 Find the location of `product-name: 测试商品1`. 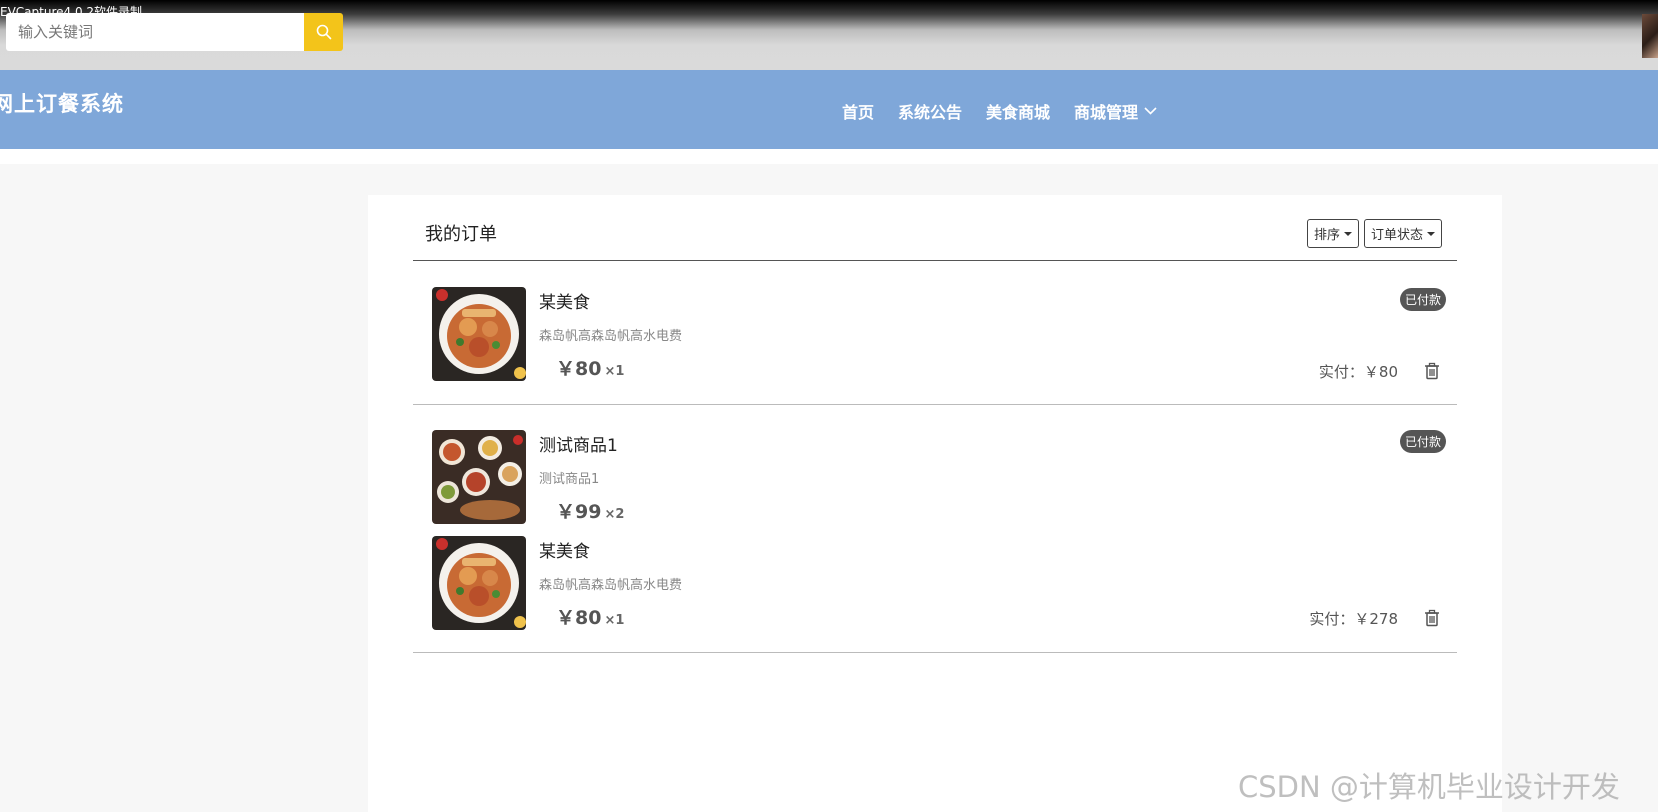

product-name: 测试商品1 is located at coordinates (578, 446).